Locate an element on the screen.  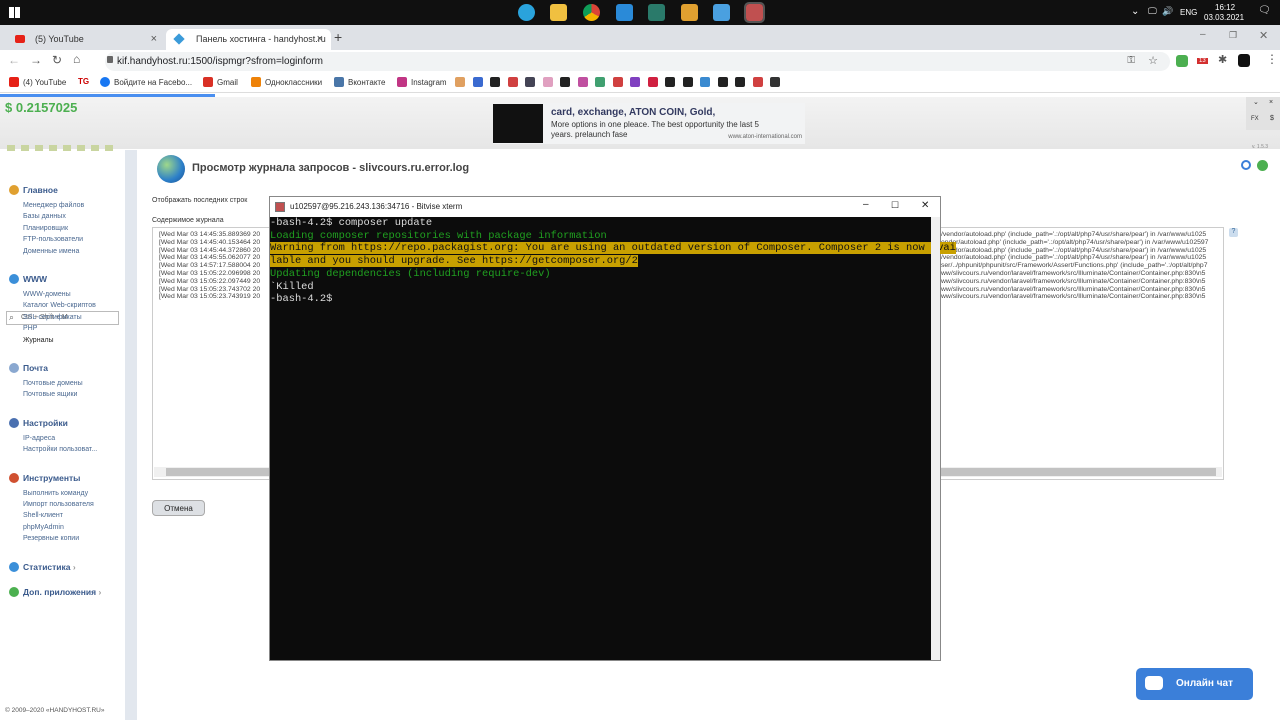
telegram-icon is located at coordinates (526, 12).